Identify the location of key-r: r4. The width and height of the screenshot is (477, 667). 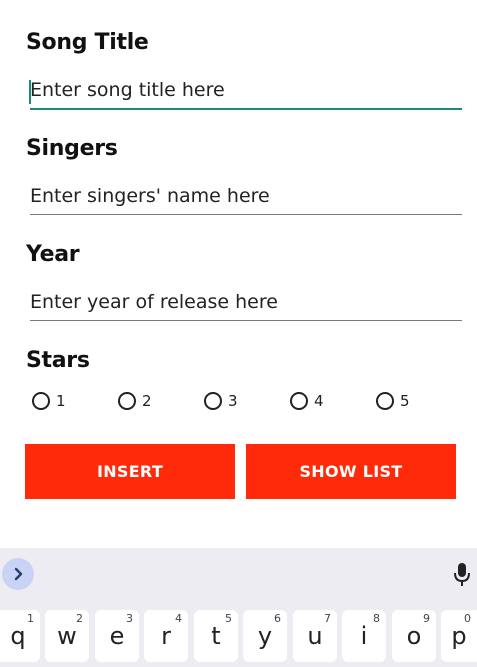
(166, 636).